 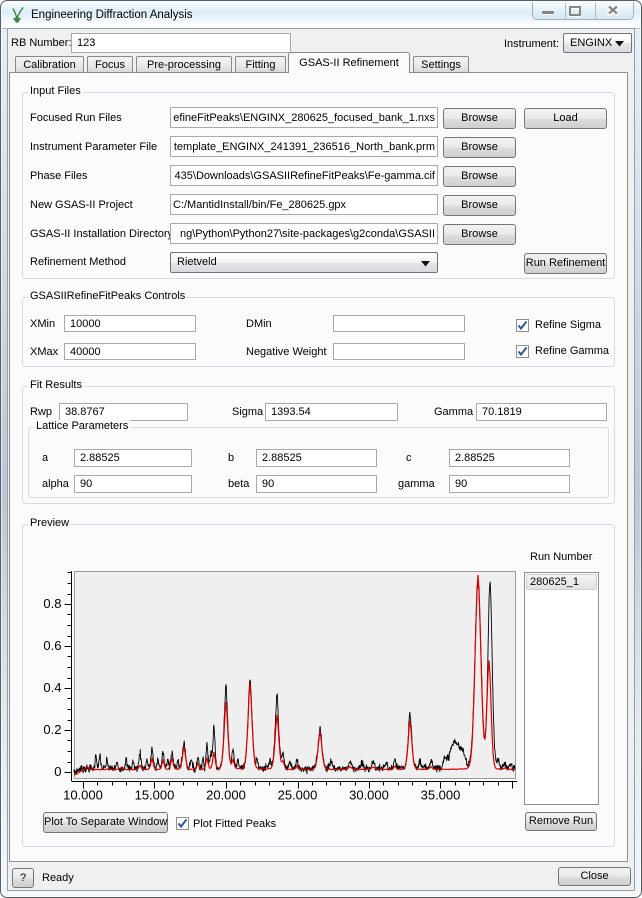 What do you see at coordinates (226, 795) in the screenshot?
I see `svg-text: 20.000` at bounding box center [226, 795].